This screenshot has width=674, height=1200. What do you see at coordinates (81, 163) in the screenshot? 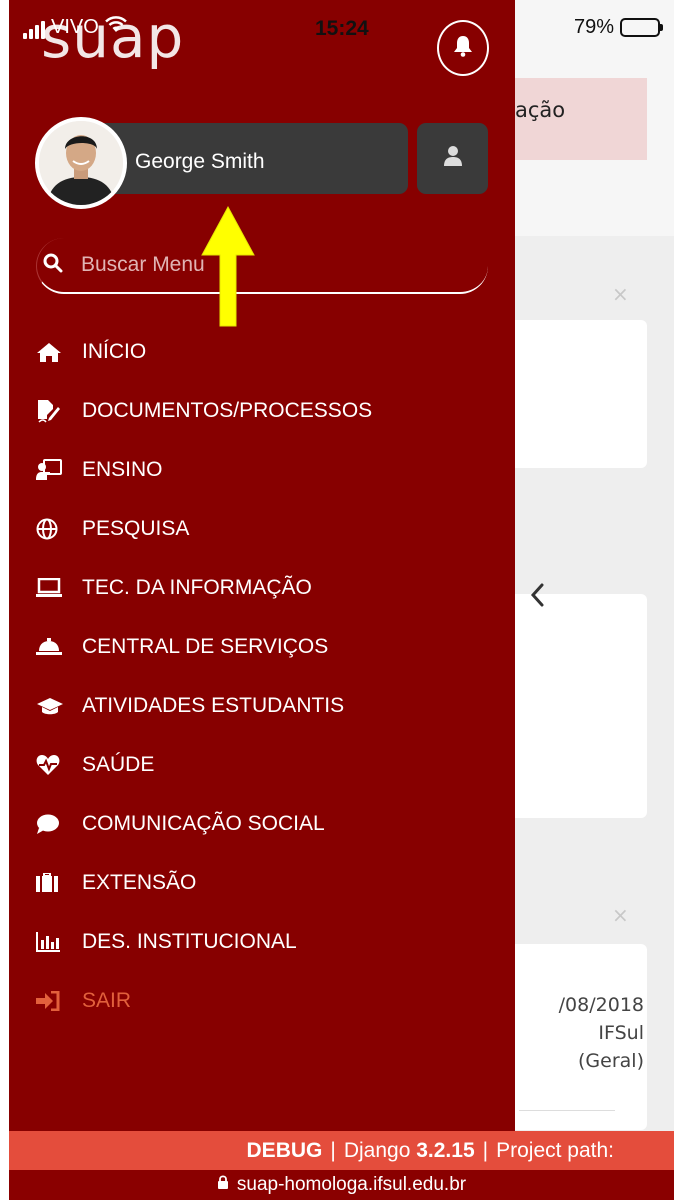
I see `avatar` at bounding box center [81, 163].